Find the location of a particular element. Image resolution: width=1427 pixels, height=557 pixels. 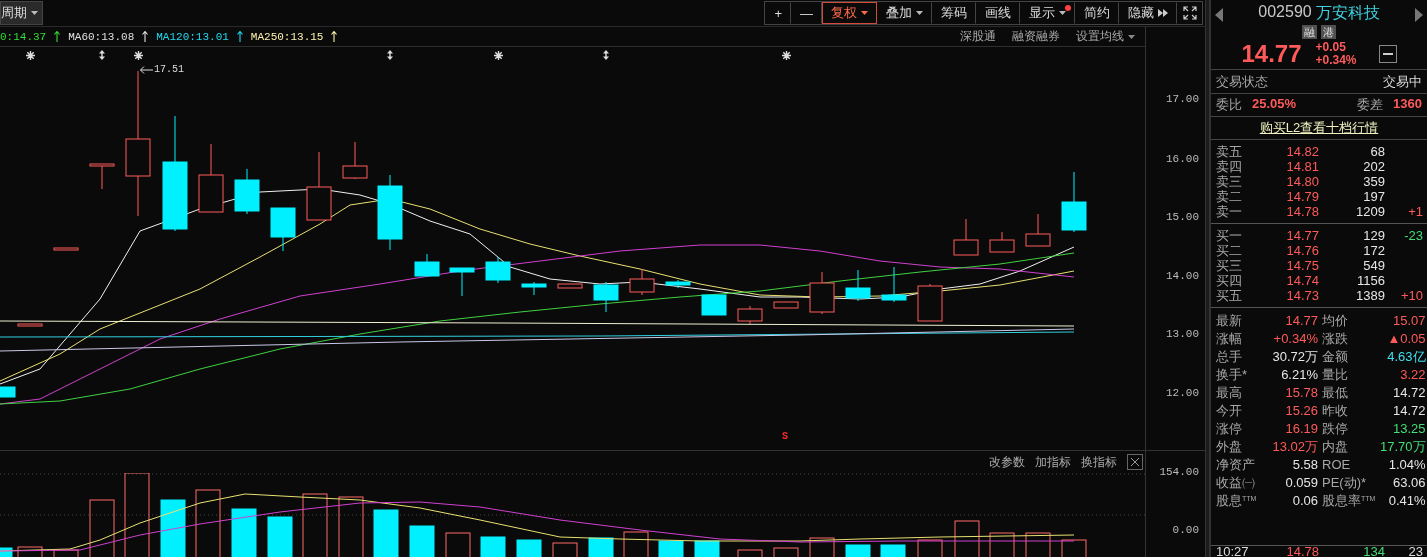

order-price: 14.77 is located at coordinates (1302, 235).